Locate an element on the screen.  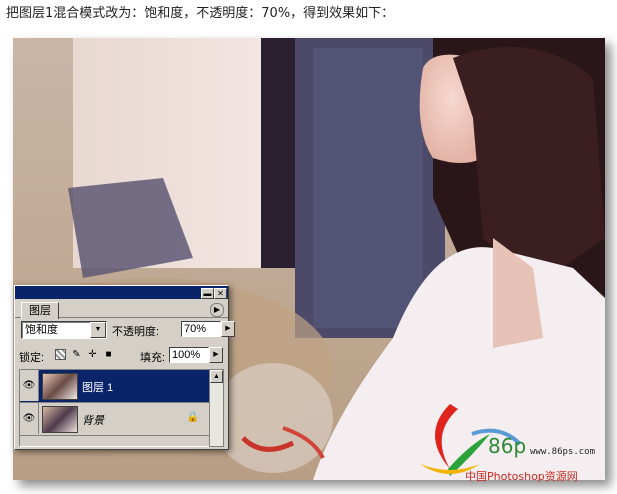
layer-row-1: 👁 图层 1 is located at coordinates (114, 386).